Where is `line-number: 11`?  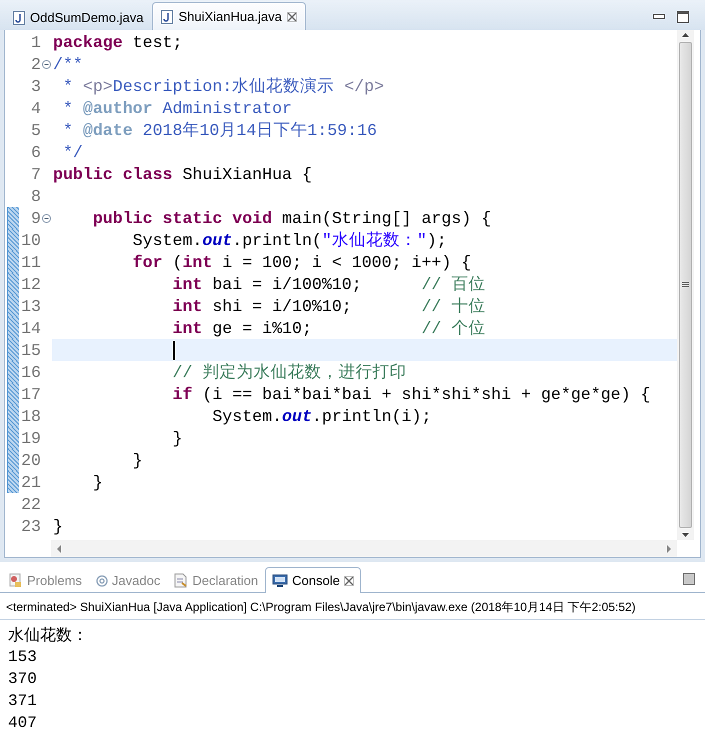
line-number: 11 is located at coordinates (30, 262).